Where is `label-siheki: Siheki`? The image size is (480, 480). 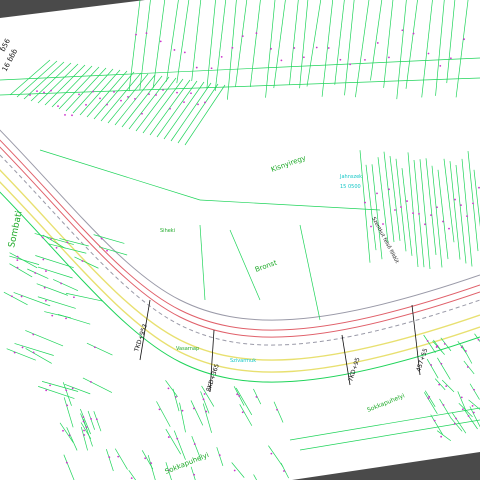 label-siheki: Siheki is located at coordinates (167, 231).